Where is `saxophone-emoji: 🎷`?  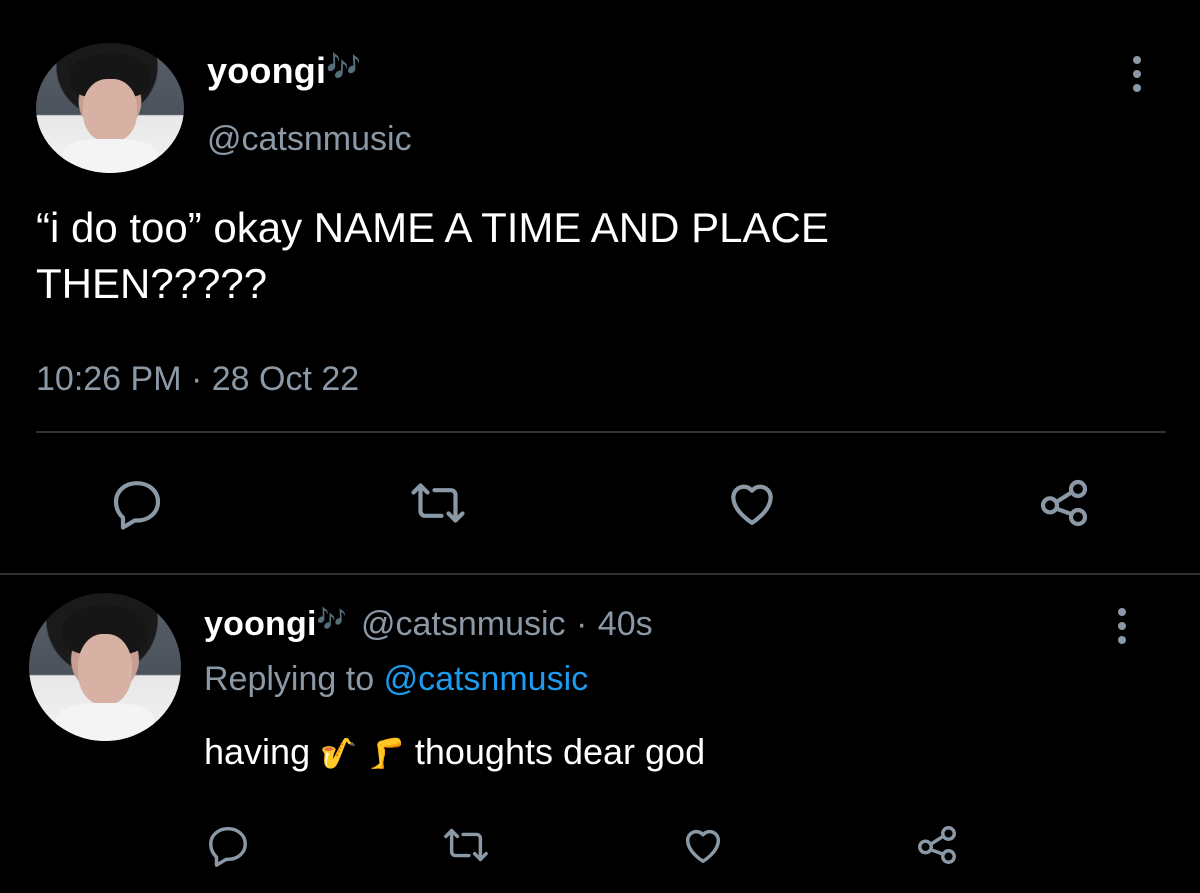 saxophone-emoji: 🎷 is located at coordinates (339, 754).